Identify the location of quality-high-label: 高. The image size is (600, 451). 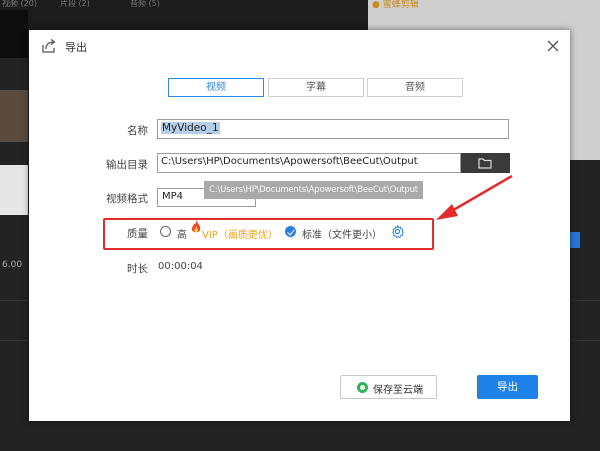
(182, 235).